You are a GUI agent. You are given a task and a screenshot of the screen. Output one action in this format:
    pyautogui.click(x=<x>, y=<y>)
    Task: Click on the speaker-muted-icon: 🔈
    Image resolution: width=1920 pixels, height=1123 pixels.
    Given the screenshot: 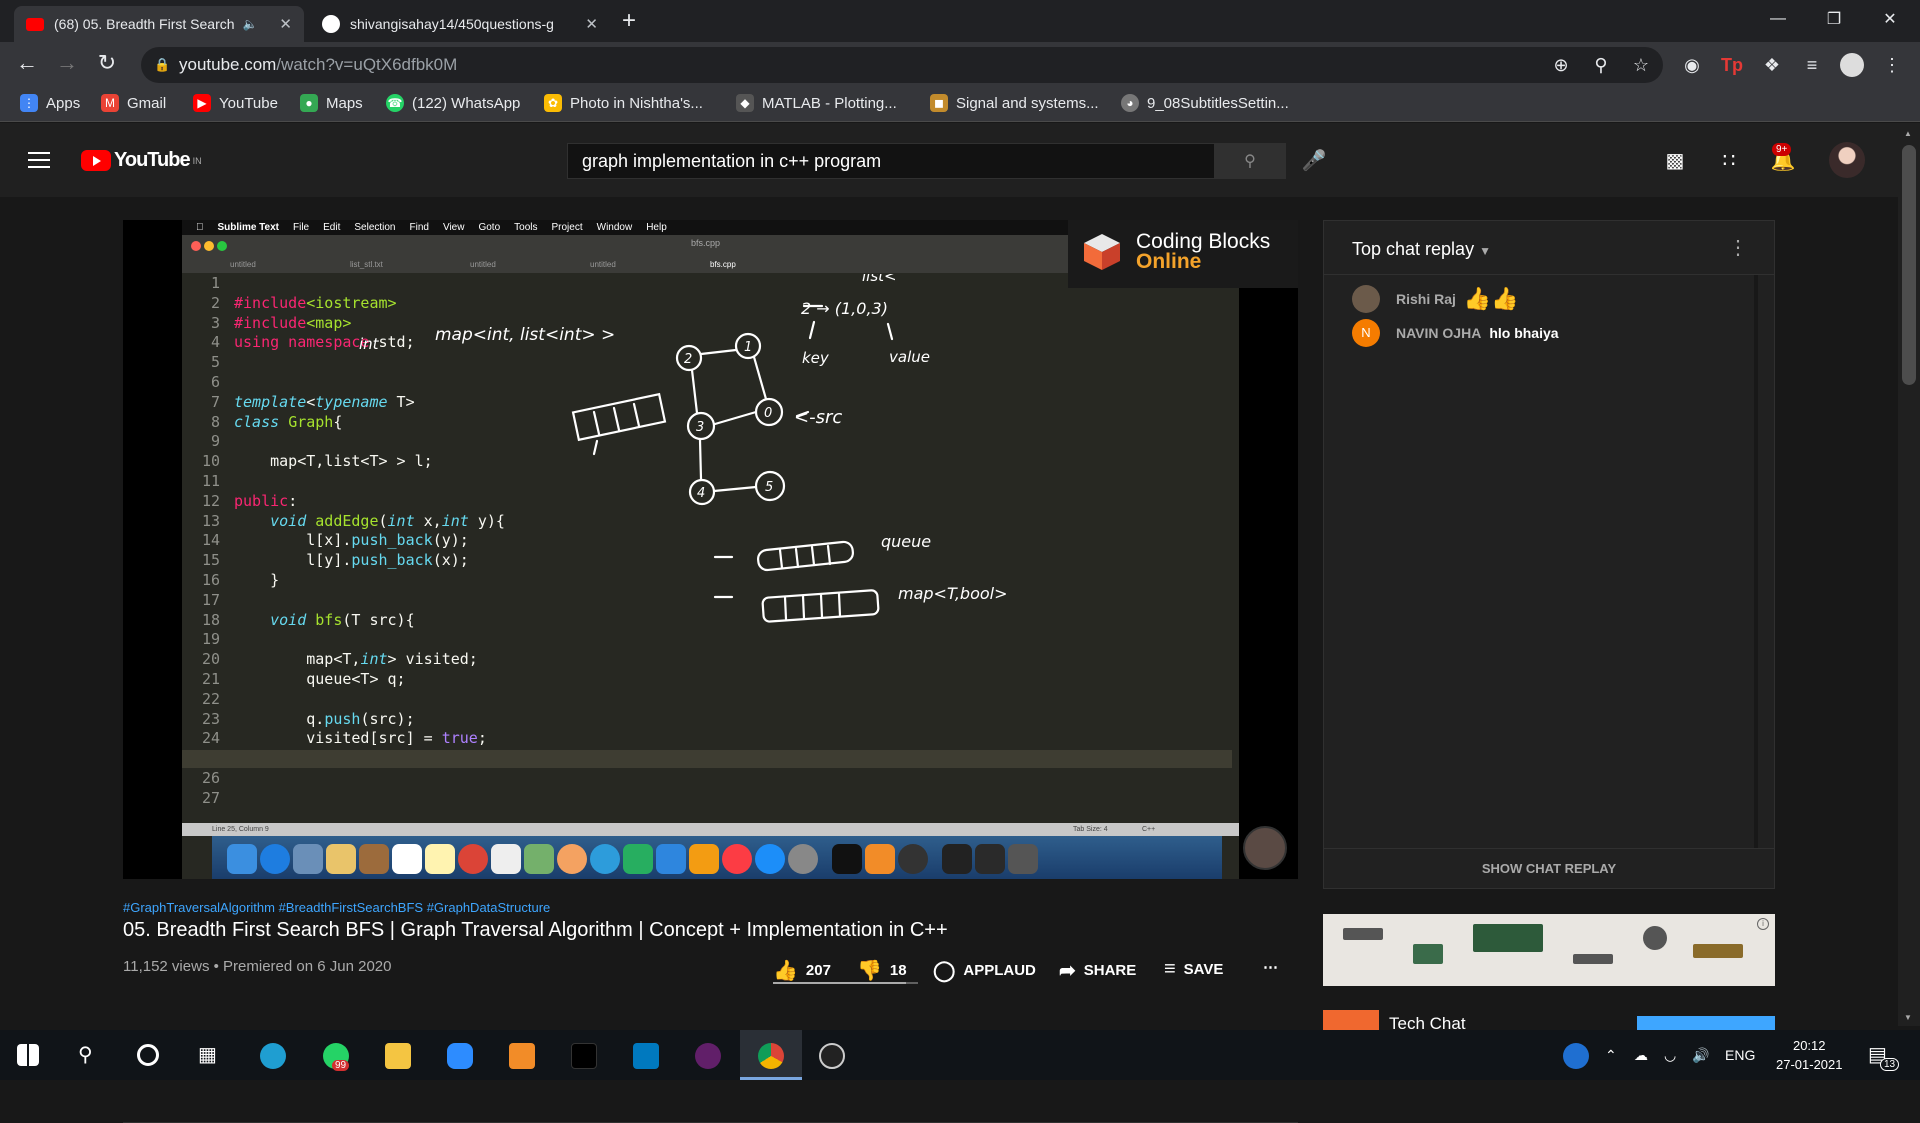 What is the action you would take?
    pyautogui.click(x=250, y=24)
    